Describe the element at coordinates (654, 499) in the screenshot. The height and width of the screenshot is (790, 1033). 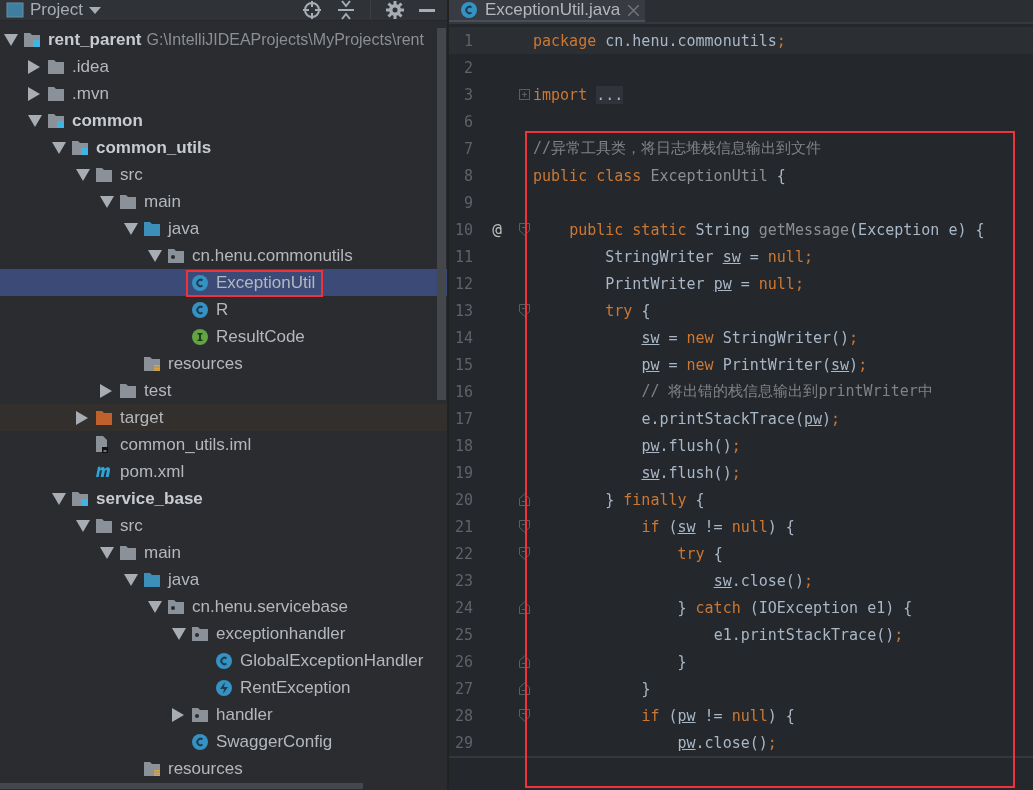
I see `code-line: } finally {` at that location.